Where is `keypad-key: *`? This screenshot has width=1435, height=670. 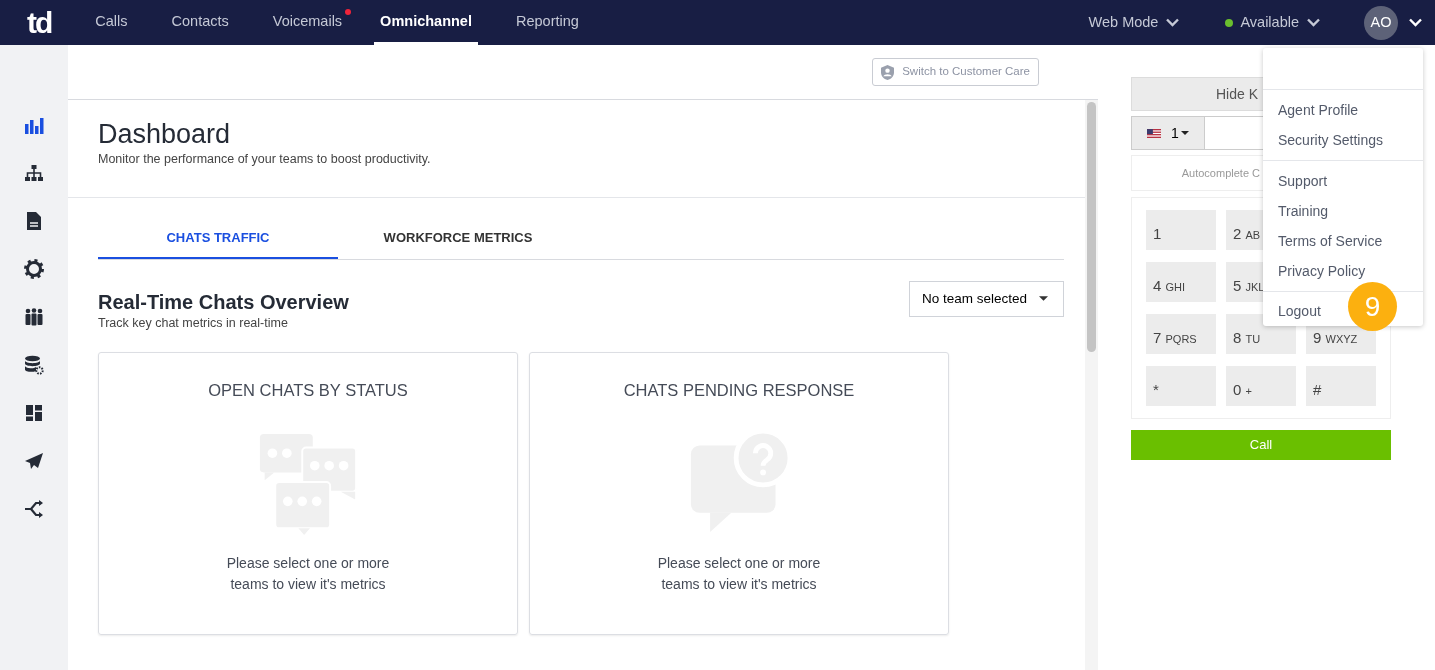
keypad-key: * is located at coordinates (1181, 386).